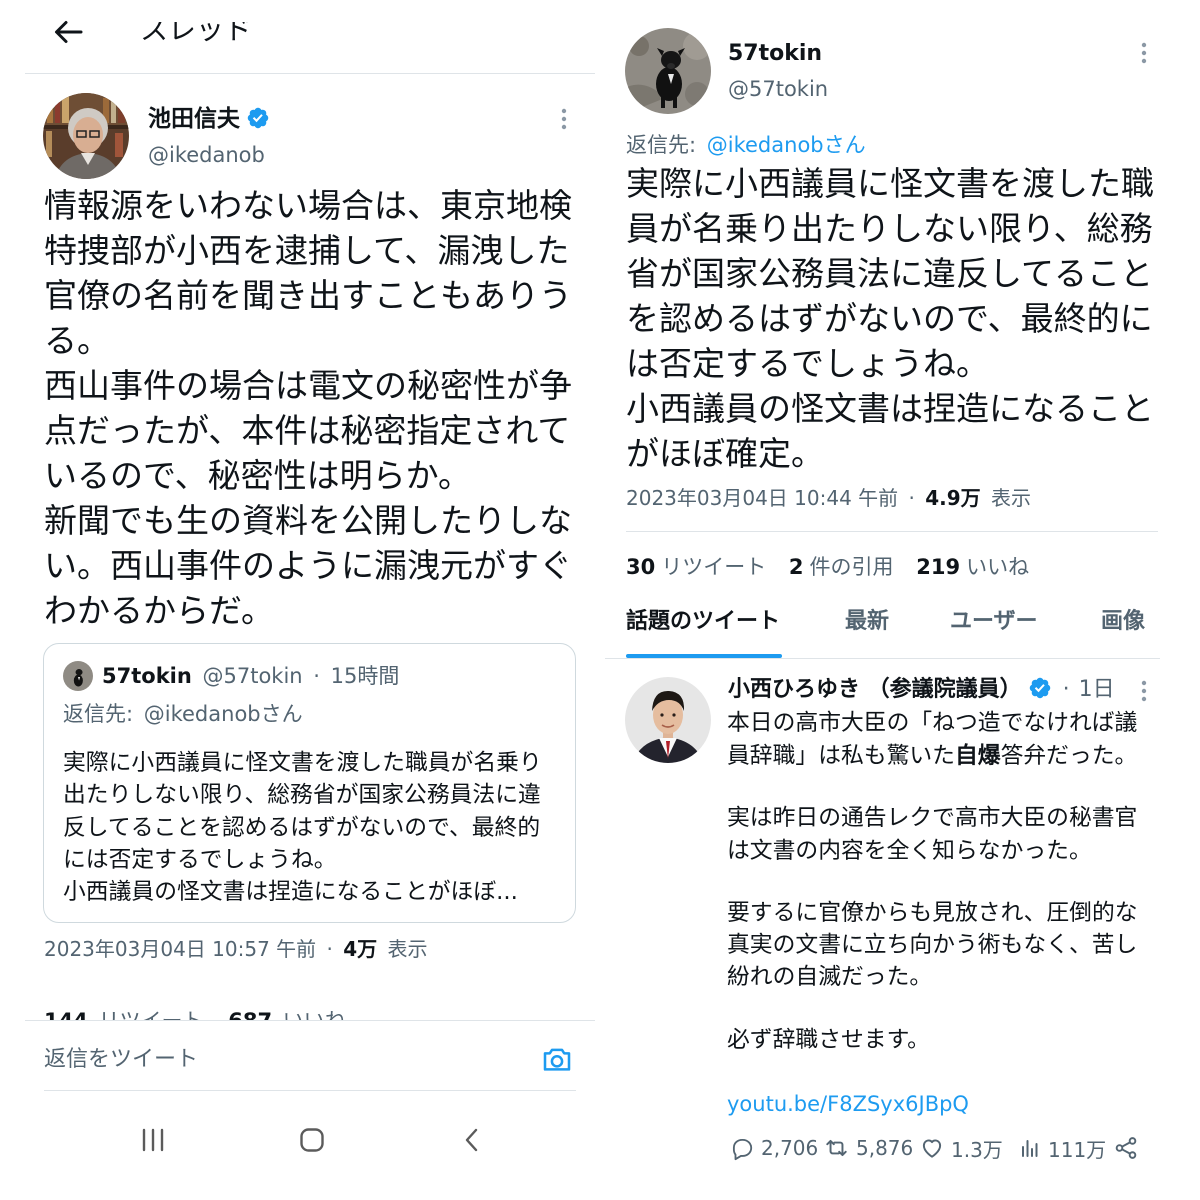 Image resolution: width=1200 pixels, height=1200 pixels. I want to click on retweet-action: 5,876, so click(868, 1148).